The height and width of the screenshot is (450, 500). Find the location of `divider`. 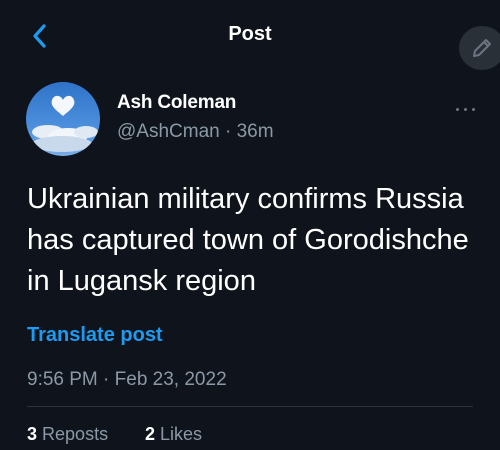

divider is located at coordinates (250, 406).